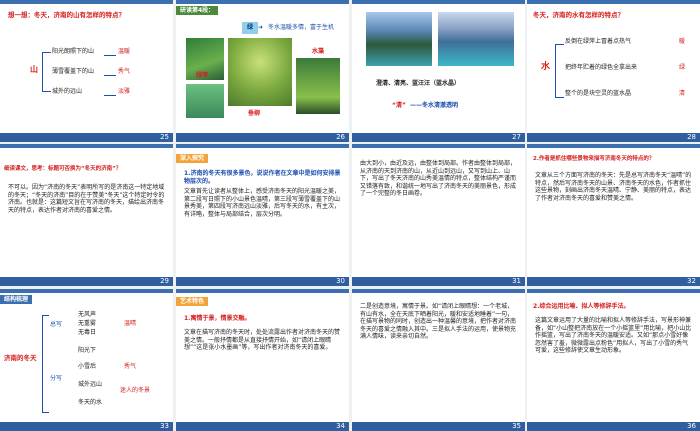 The height and width of the screenshot is (431, 700). I want to click on mindmap-item-label: 把终年贮着的绿色全拿出来, so click(601, 67).